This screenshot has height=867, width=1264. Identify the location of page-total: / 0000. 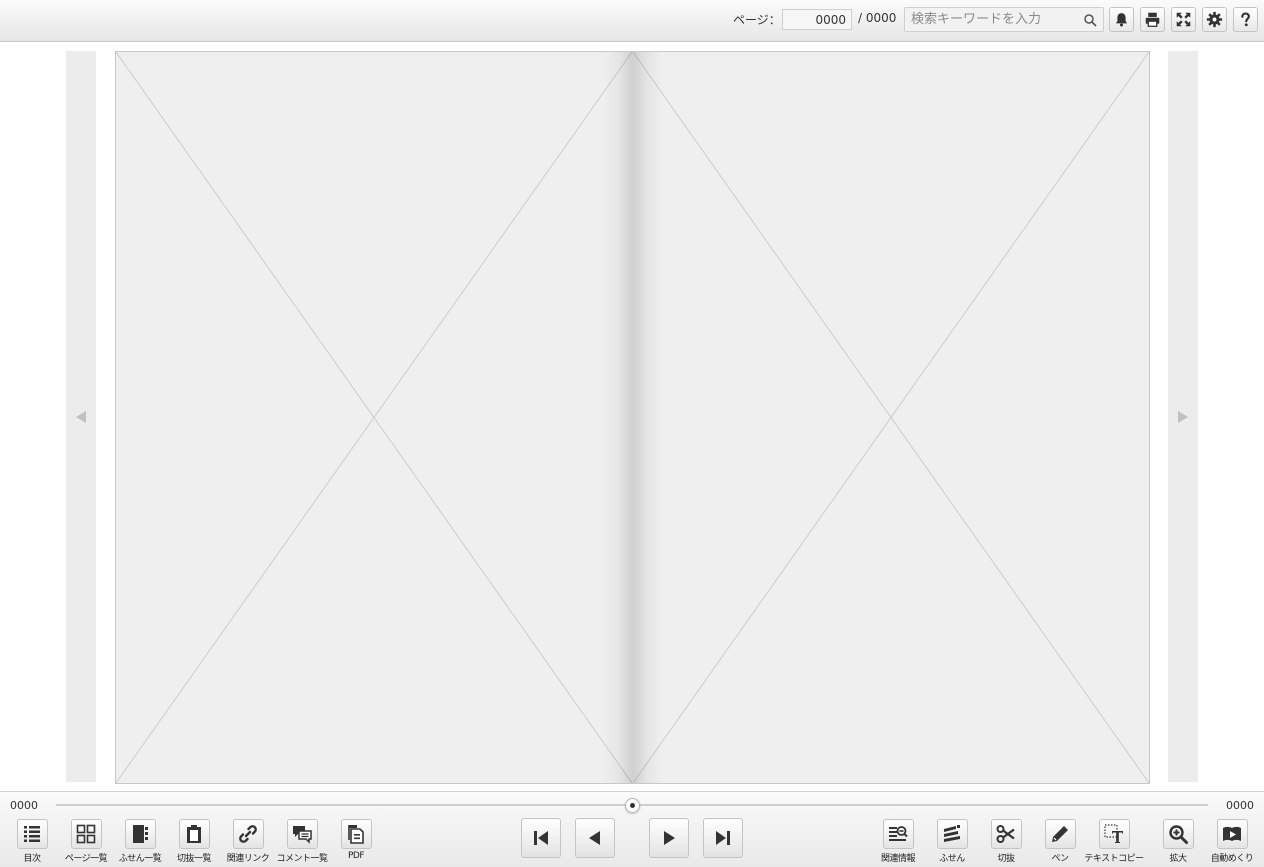
(877, 18).